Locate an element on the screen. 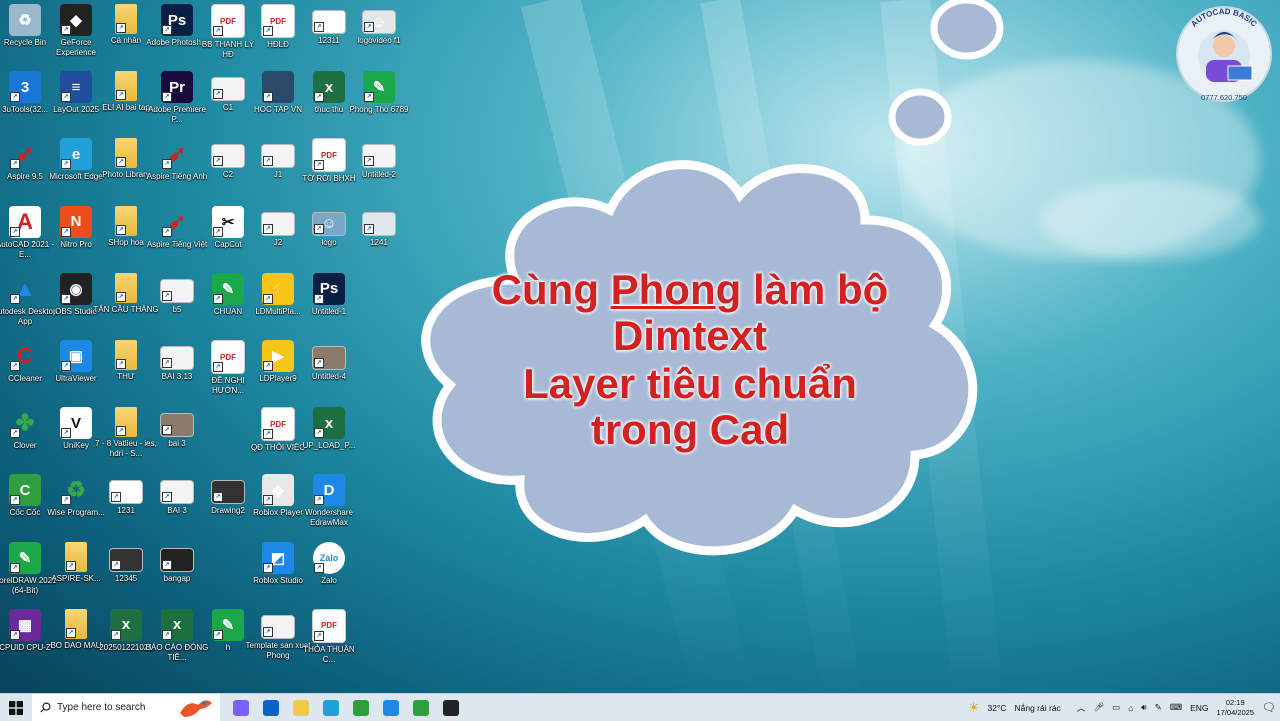  desktop-icon: D ↗ Wondershare EdrawMax is located at coordinates (329, 501).